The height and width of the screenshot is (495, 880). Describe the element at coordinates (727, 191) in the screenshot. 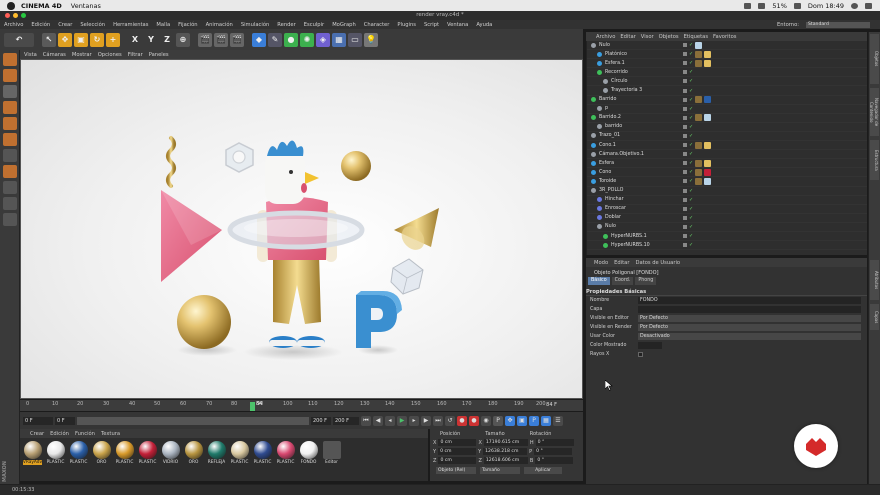

I see `object-row: 3R_POLLO ✓` at that location.